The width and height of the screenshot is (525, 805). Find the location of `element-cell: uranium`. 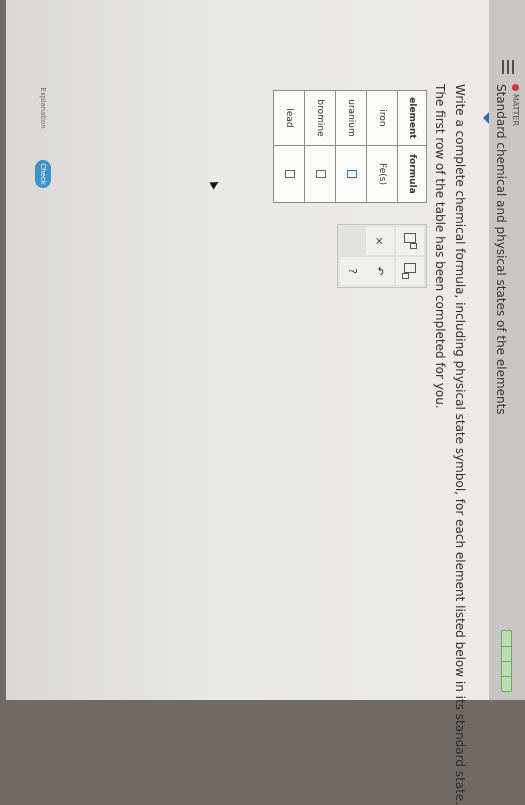

element-cell: uranium is located at coordinates (351, 118).